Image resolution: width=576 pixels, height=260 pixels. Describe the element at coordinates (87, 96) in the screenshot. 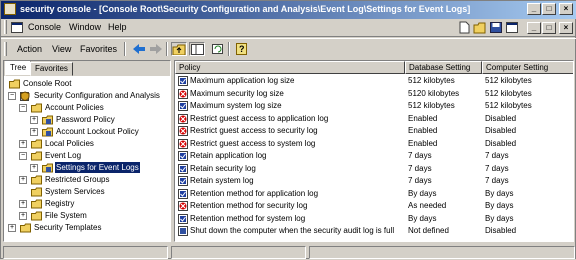

I see `tree-item: − Security Configuration and Analysis` at that location.